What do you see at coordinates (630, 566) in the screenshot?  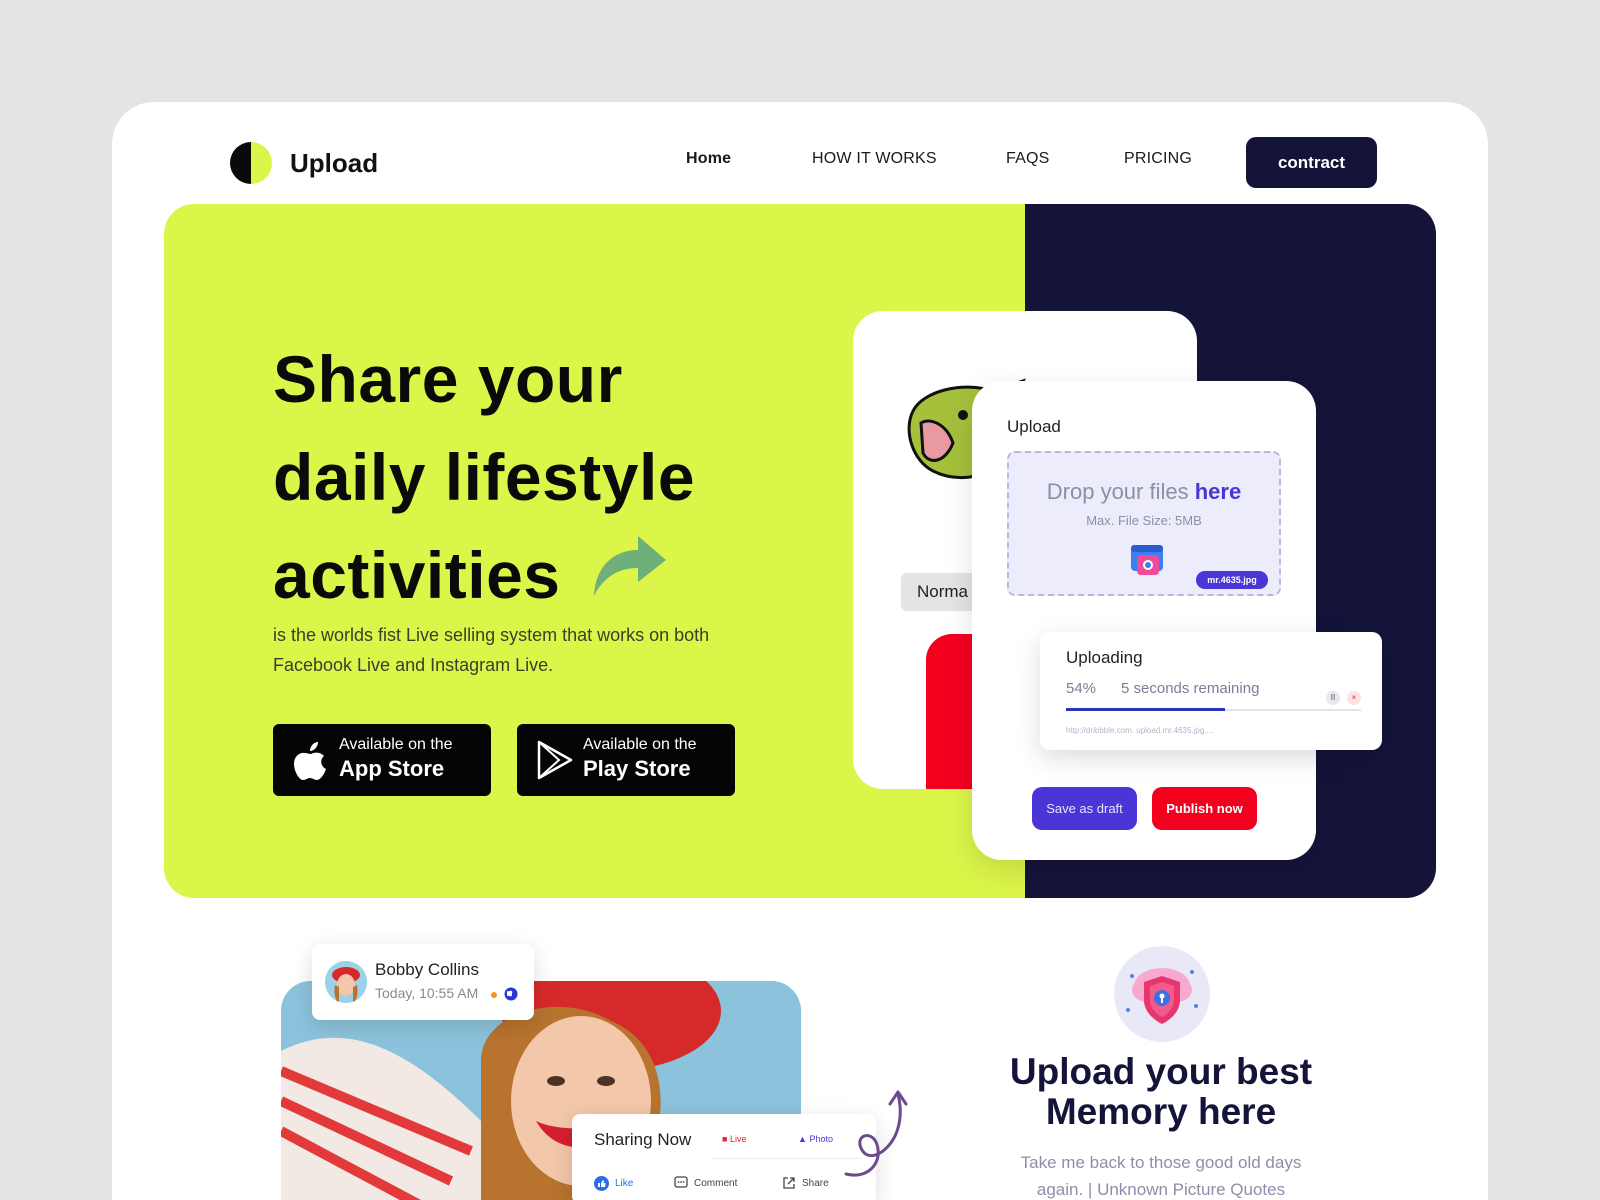 I see `share-arrow-icon` at bounding box center [630, 566].